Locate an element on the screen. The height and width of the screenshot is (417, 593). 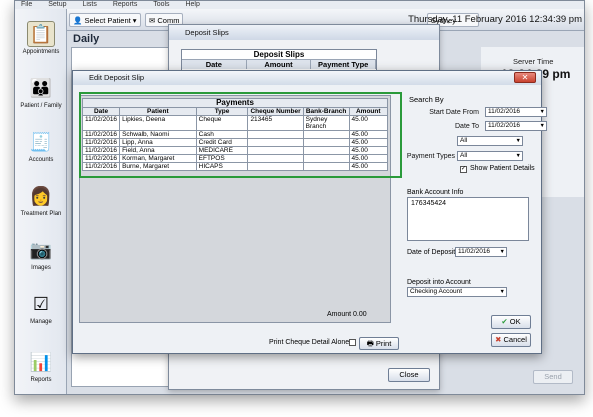
table-row: 11/02/2016 Schwalb, Naomi Cash 45.00 is located at coordinates (235, 134).